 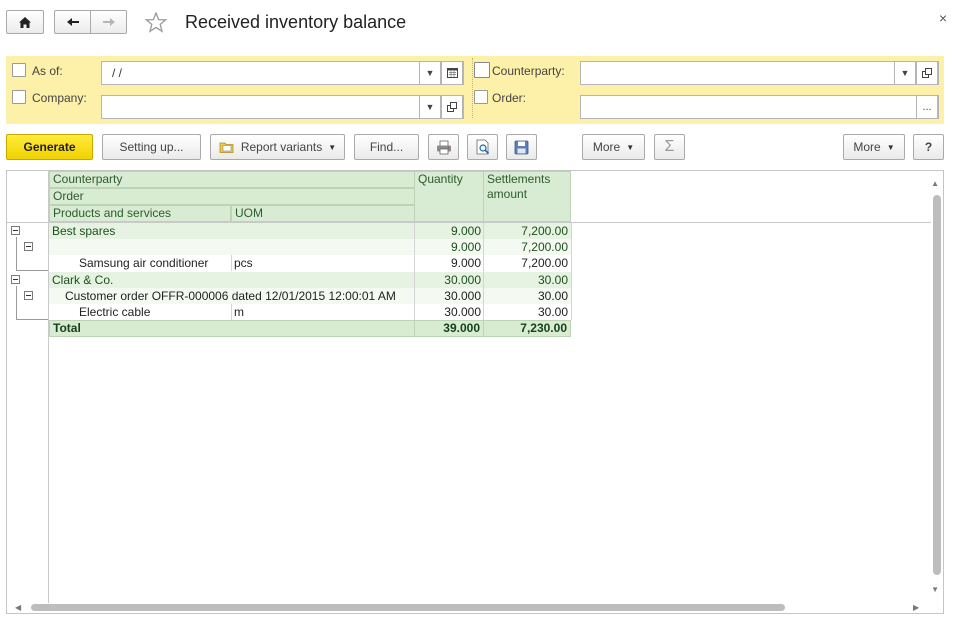 What do you see at coordinates (943, 18) in the screenshot?
I see `close-button: ×` at bounding box center [943, 18].